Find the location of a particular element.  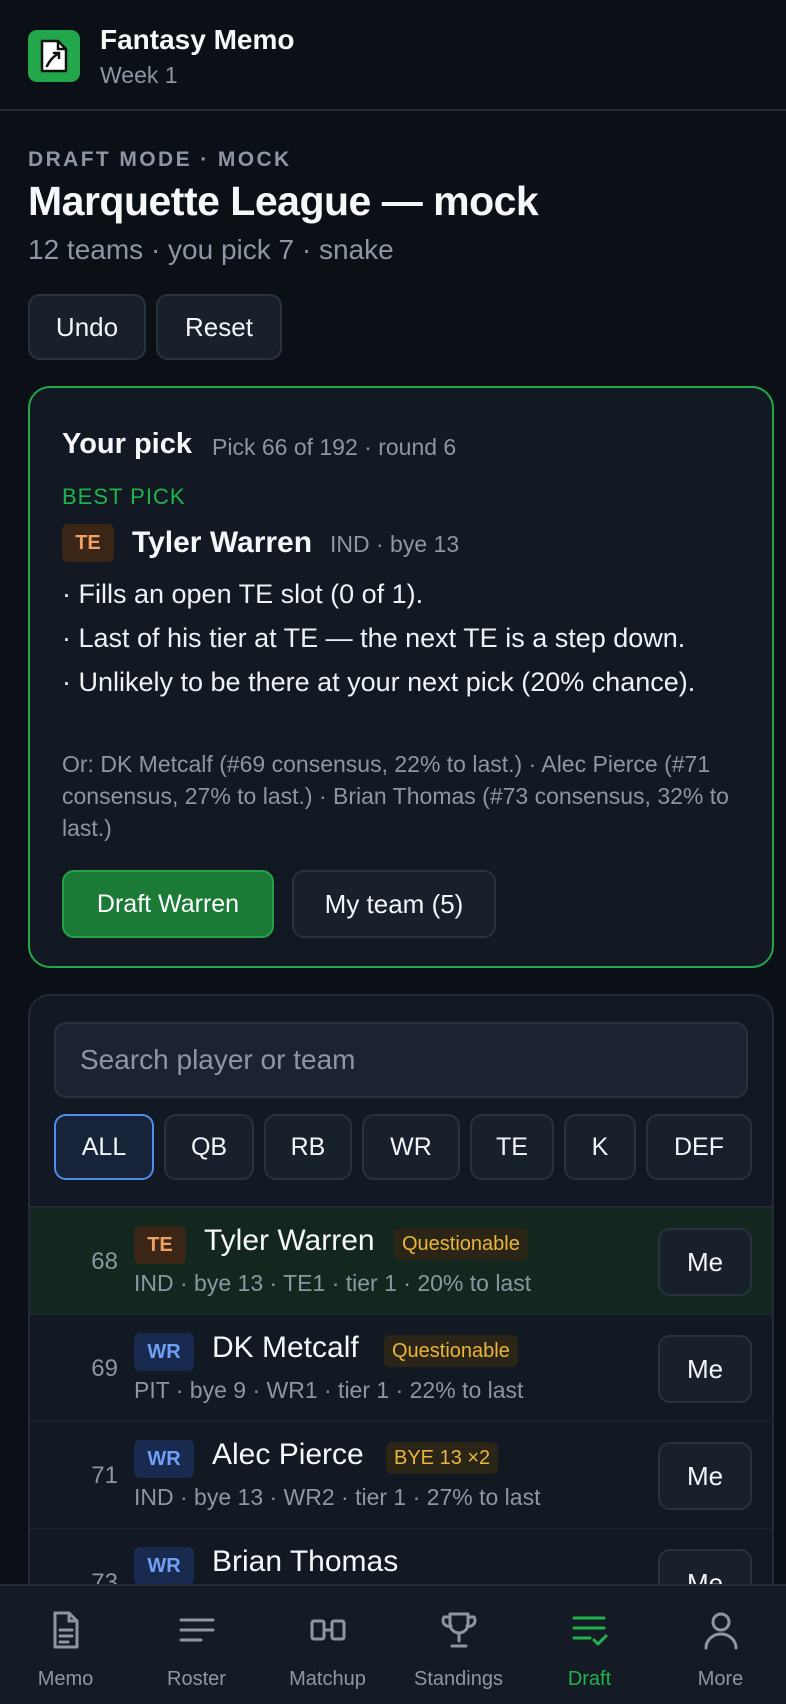

trophy-icon is located at coordinates (459, 1630).